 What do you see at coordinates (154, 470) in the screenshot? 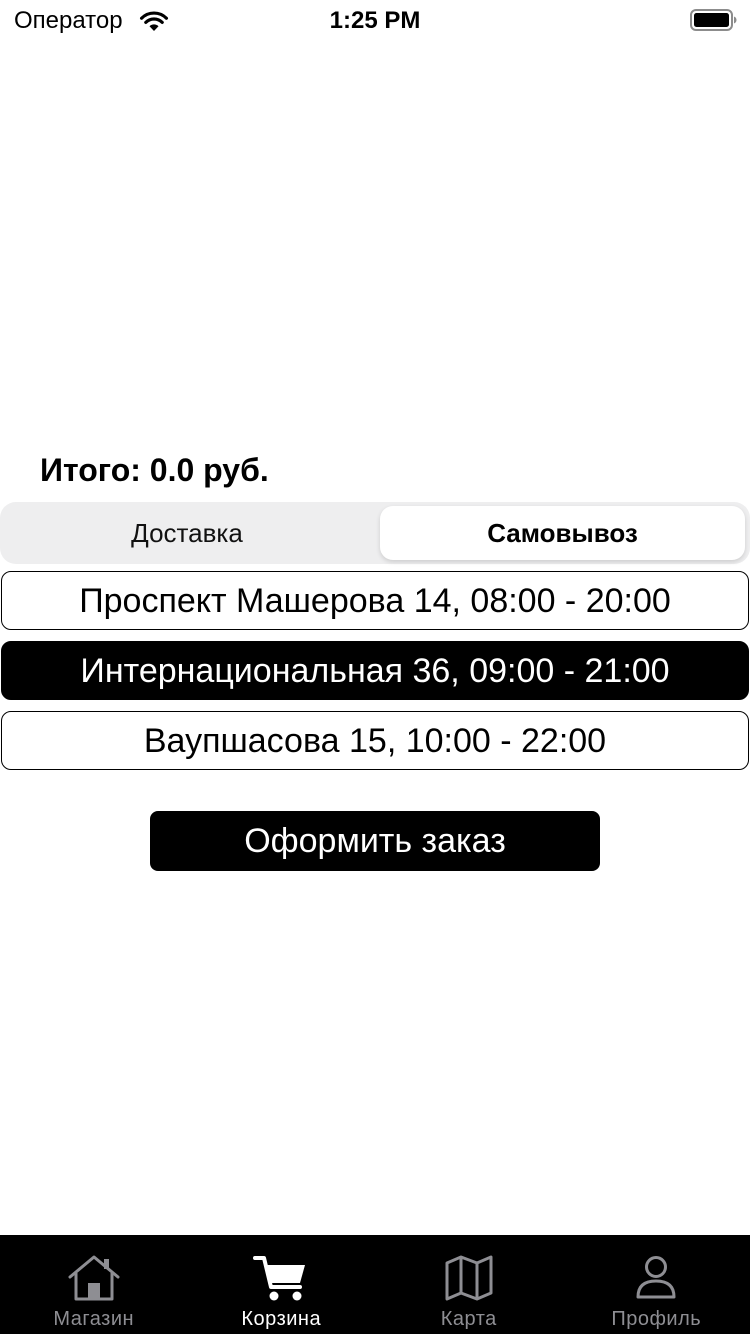
I see `cart-total: Итого: 0.0 руб.` at bounding box center [154, 470].